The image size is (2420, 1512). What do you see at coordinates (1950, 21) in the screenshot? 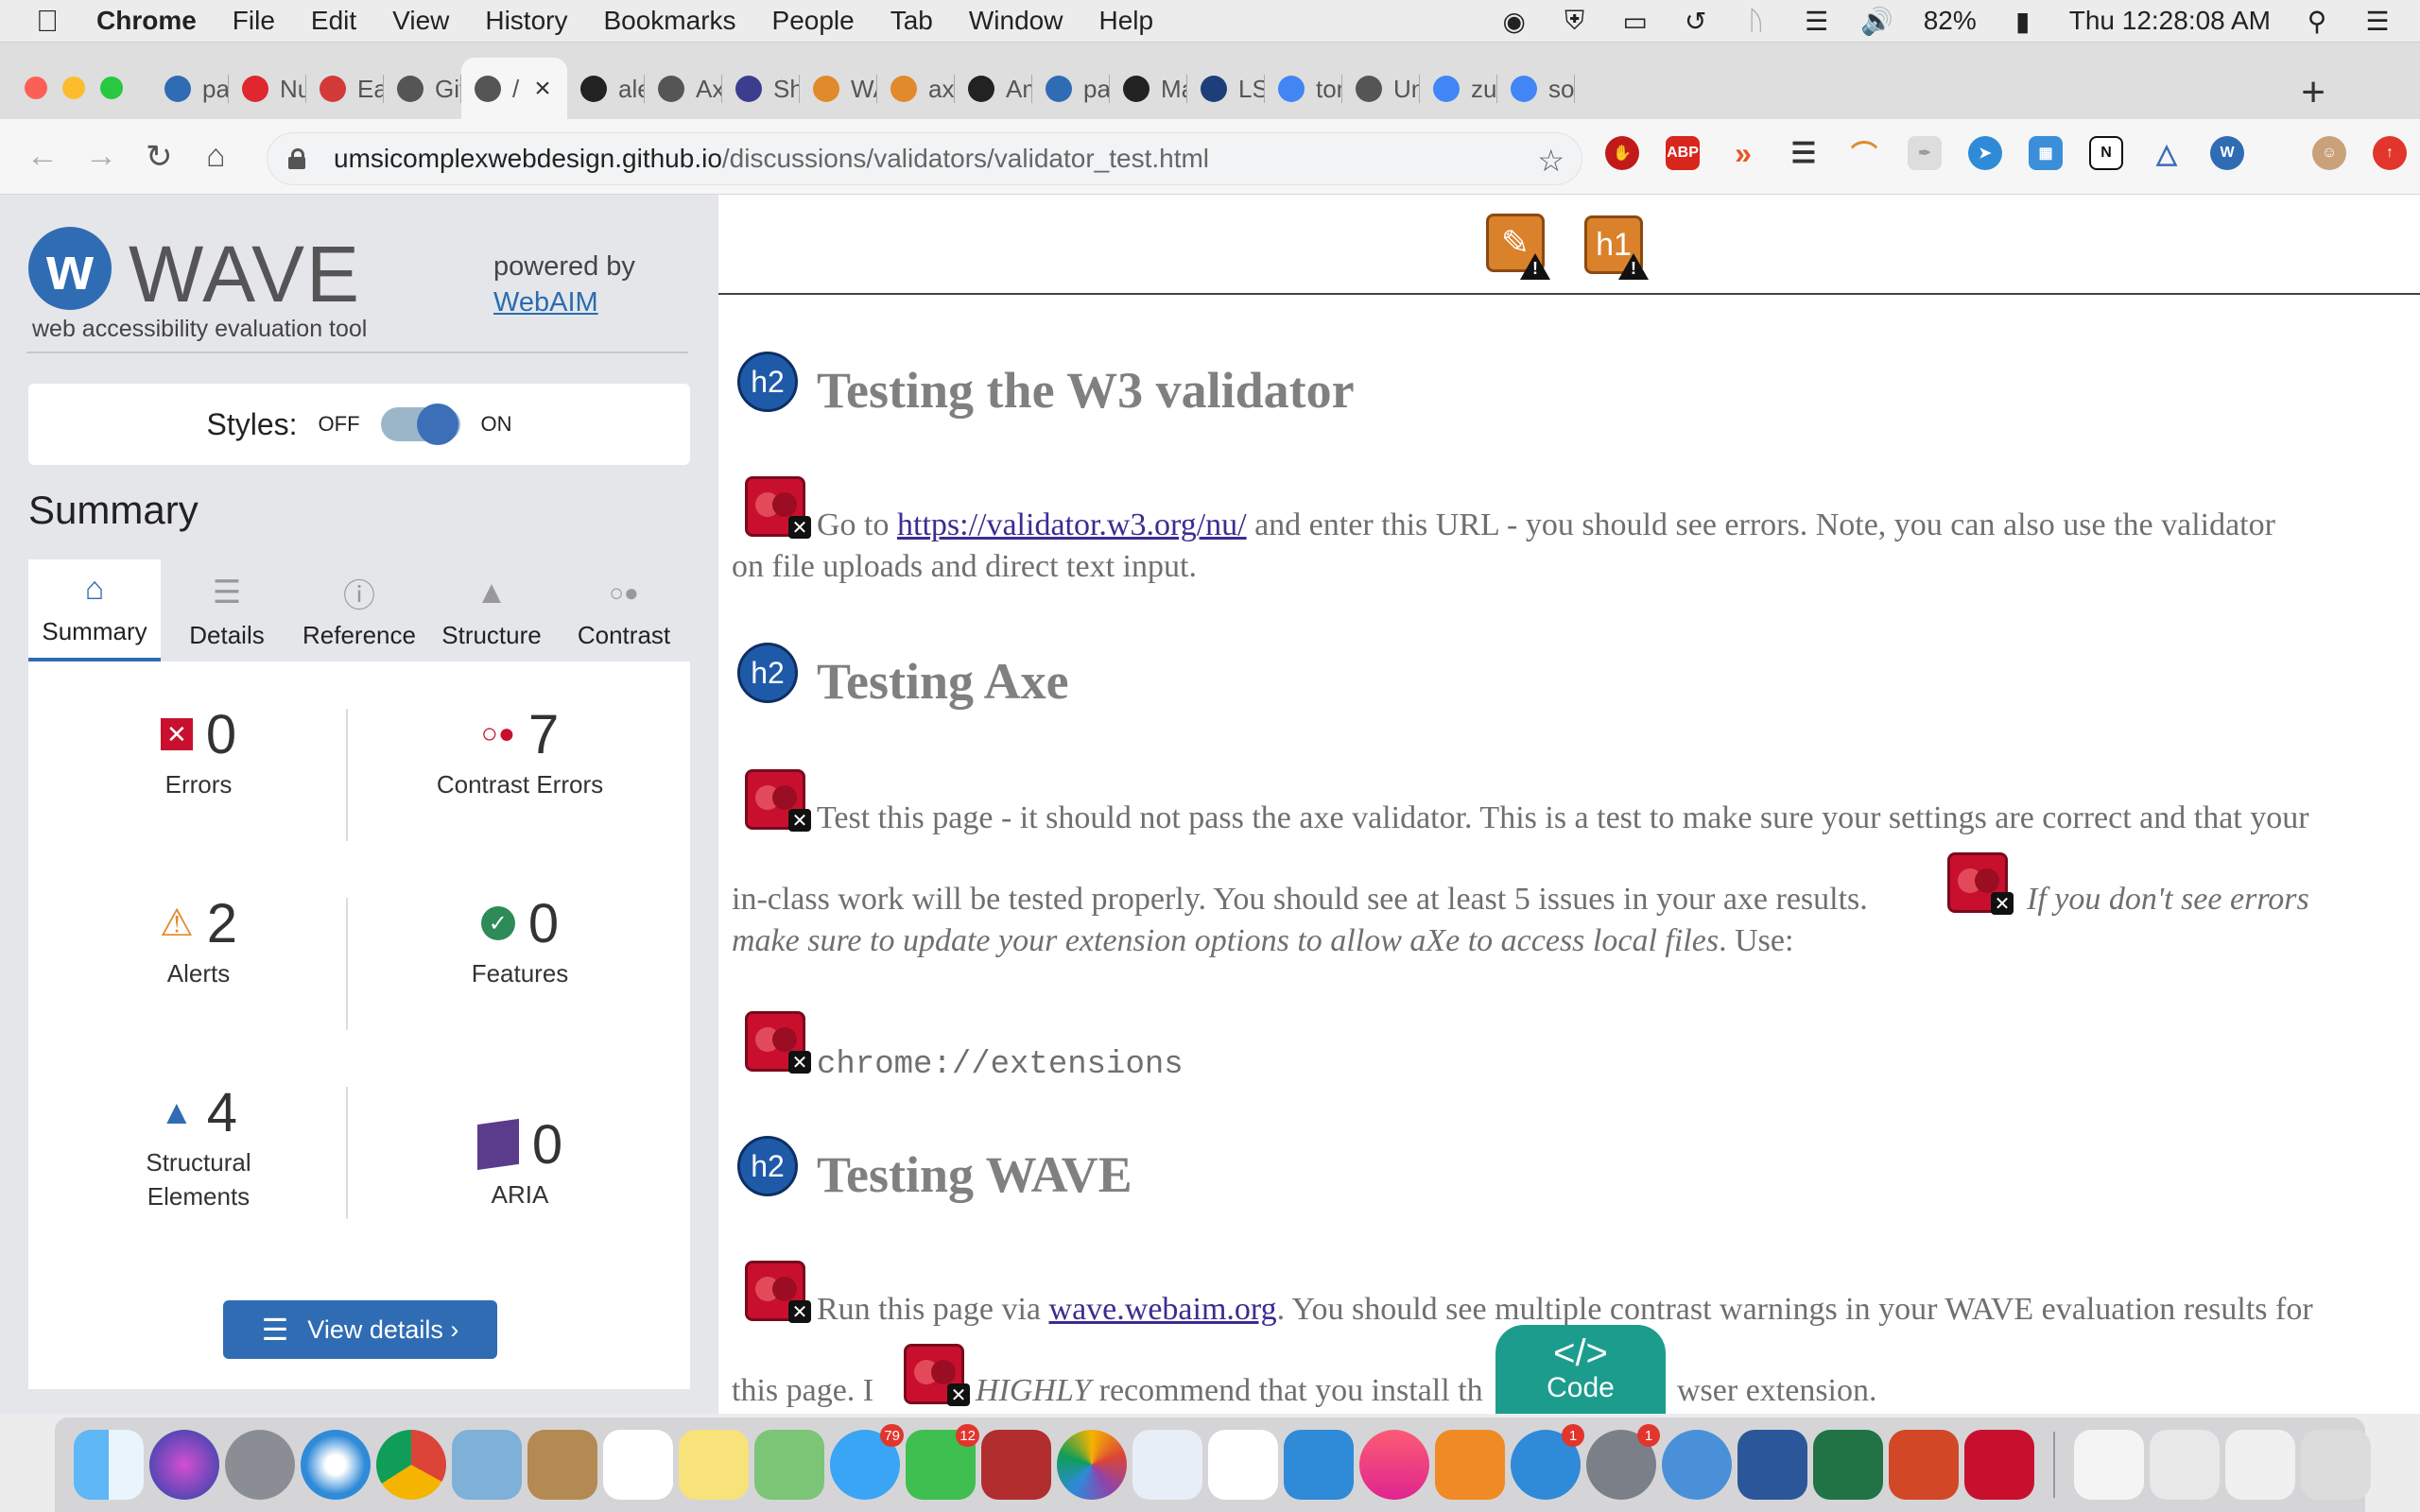
I see `battery-percent: 82%` at bounding box center [1950, 21].